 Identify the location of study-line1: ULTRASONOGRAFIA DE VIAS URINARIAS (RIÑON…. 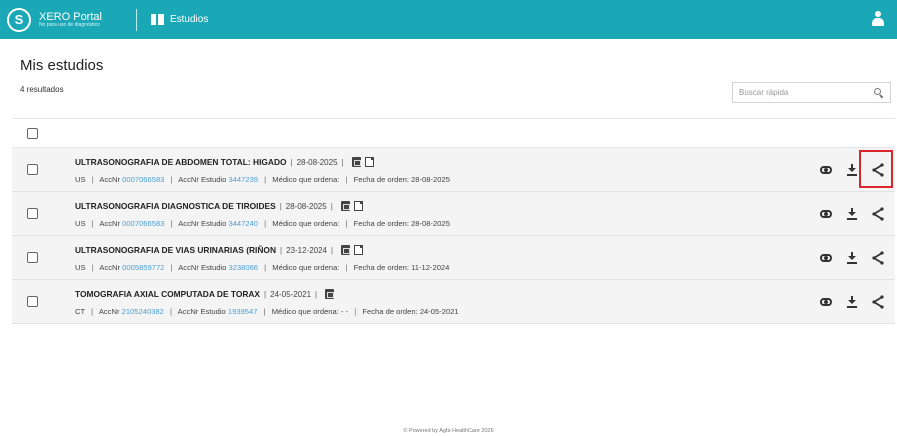
(219, 250).